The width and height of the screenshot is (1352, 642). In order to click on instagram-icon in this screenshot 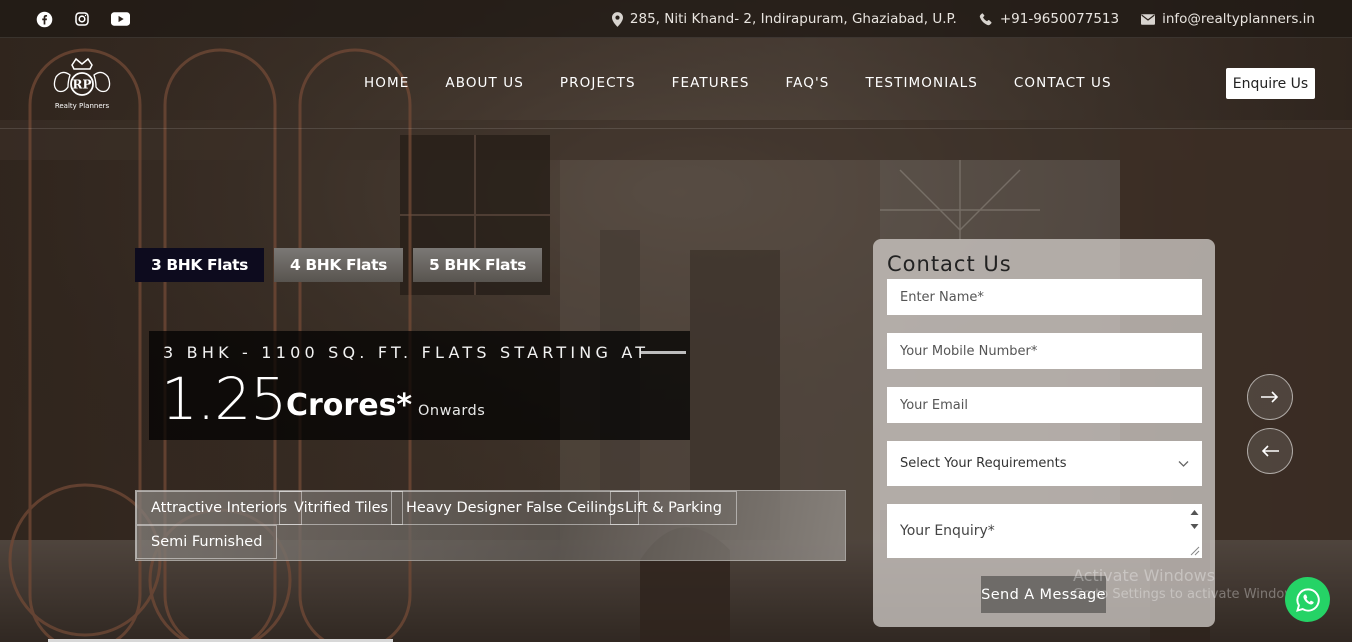, I will do `click(82, 19)`.